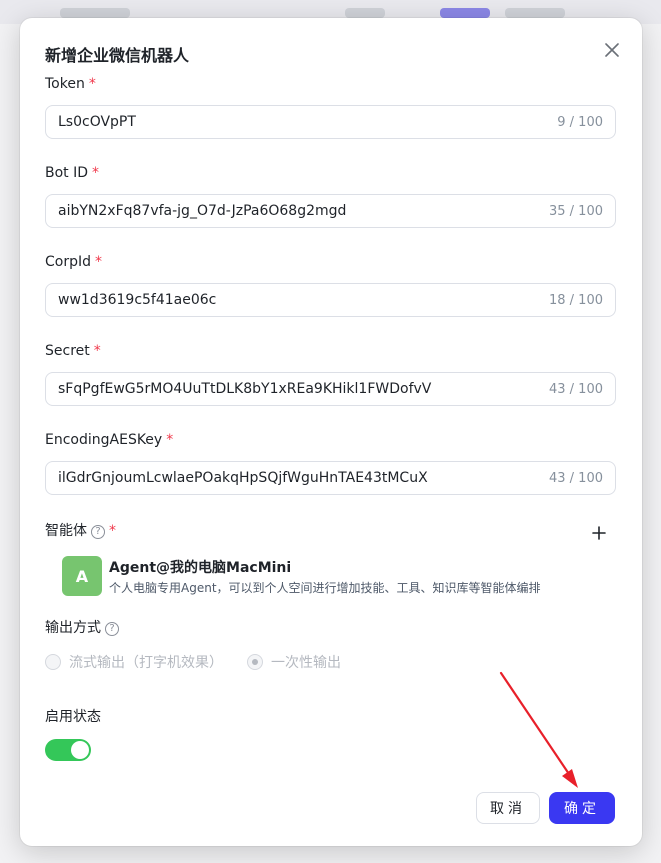  Describe the element at coordinates (200, 568) in the screenshot. I see `agent-name: Agent@我的电脑MacMini` at that location.